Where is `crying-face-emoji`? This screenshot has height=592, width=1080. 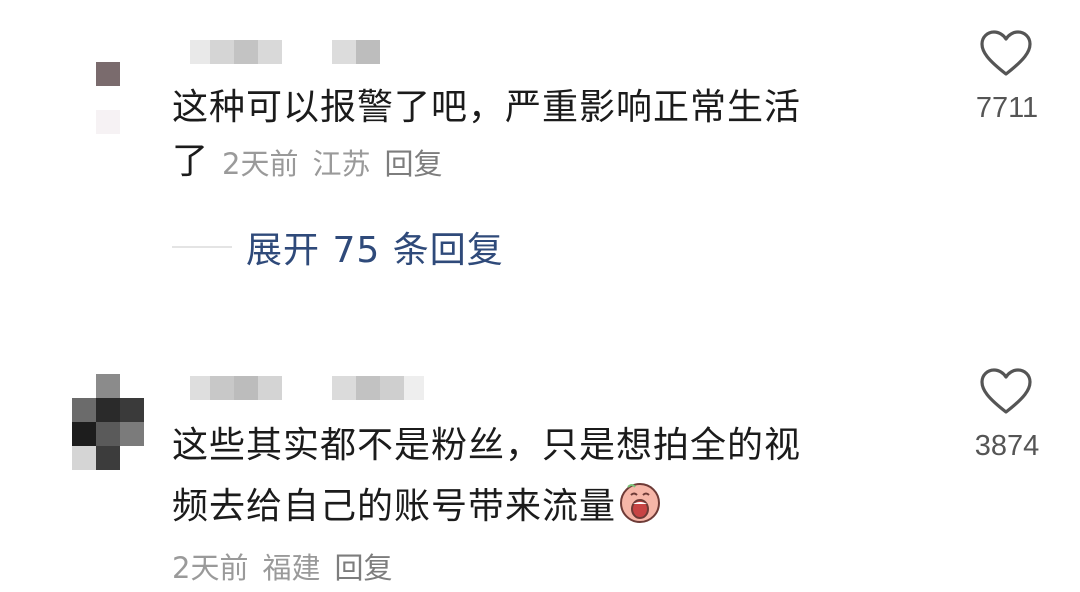 crying-face-emoji is located at coordinates (640, 503).